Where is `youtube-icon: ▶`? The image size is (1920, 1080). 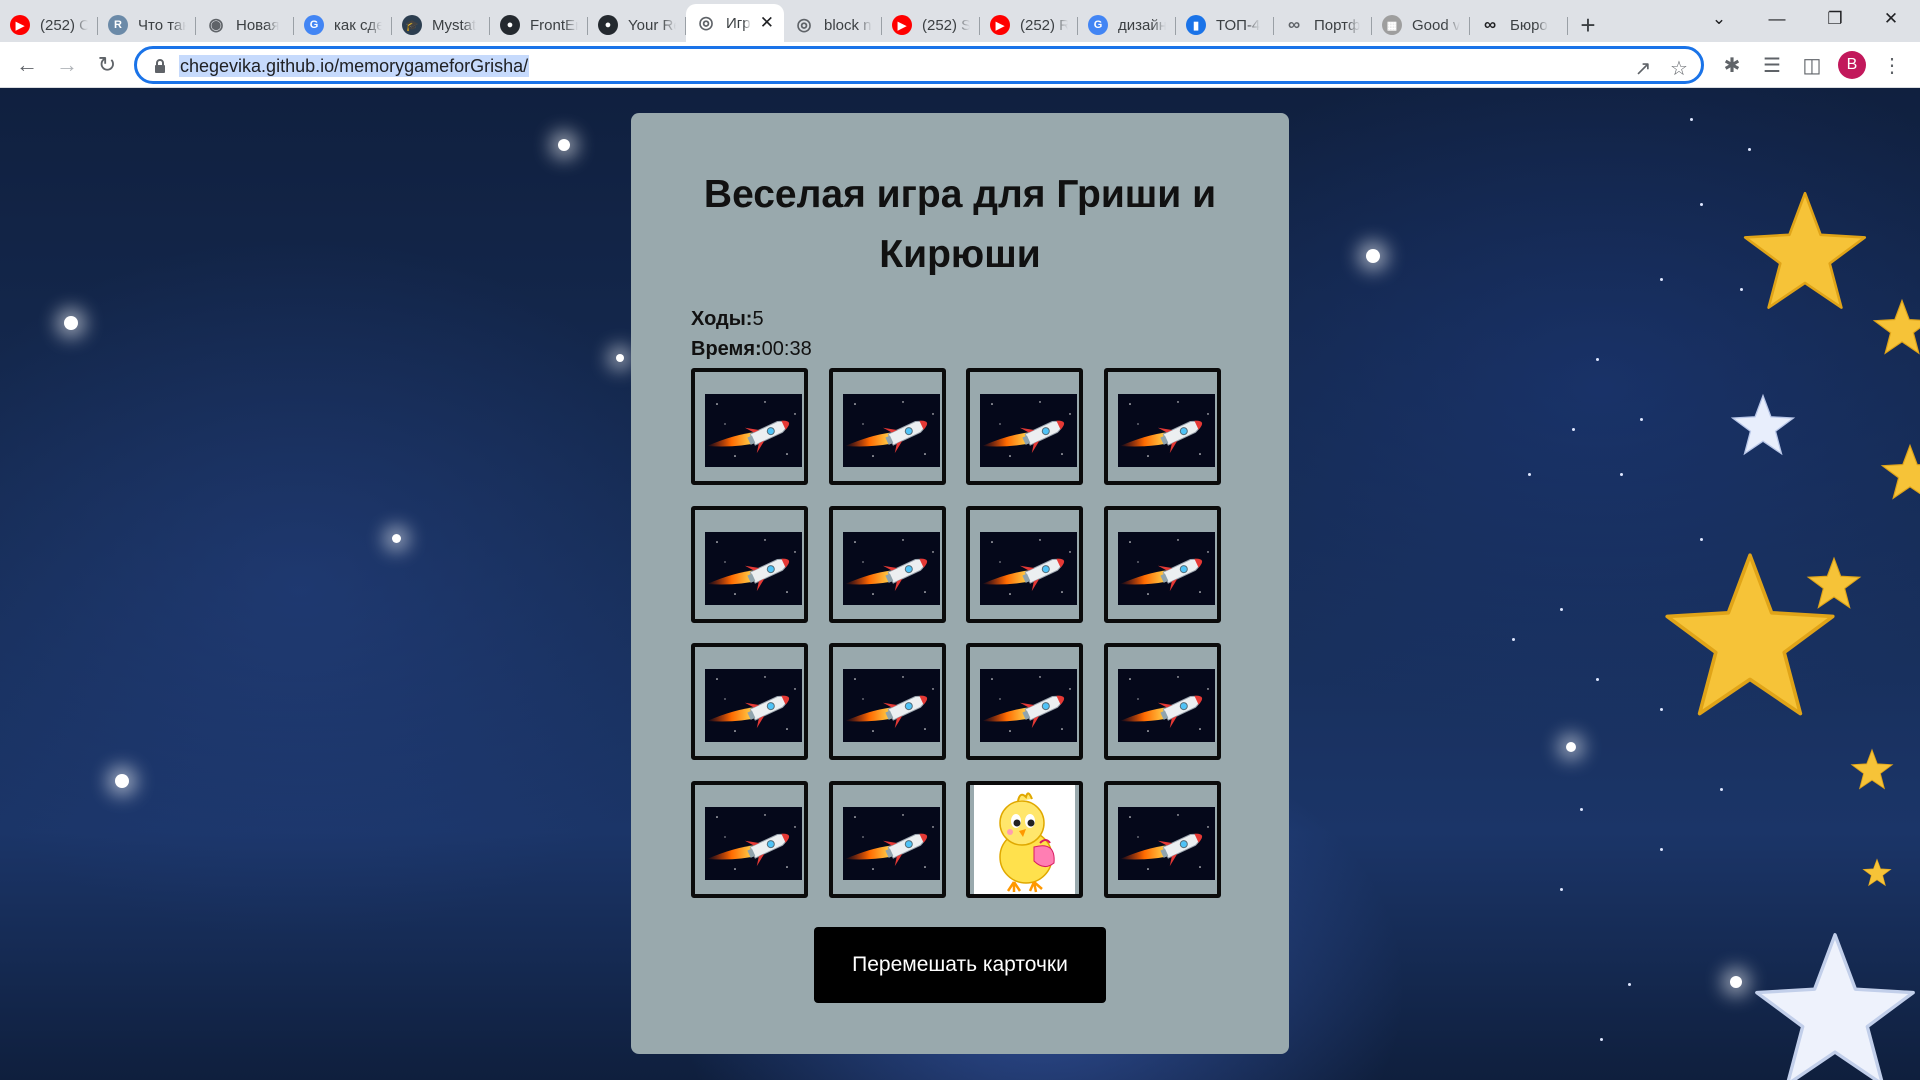
youtube-icon: ▶ is located at coordinates (902, 25).